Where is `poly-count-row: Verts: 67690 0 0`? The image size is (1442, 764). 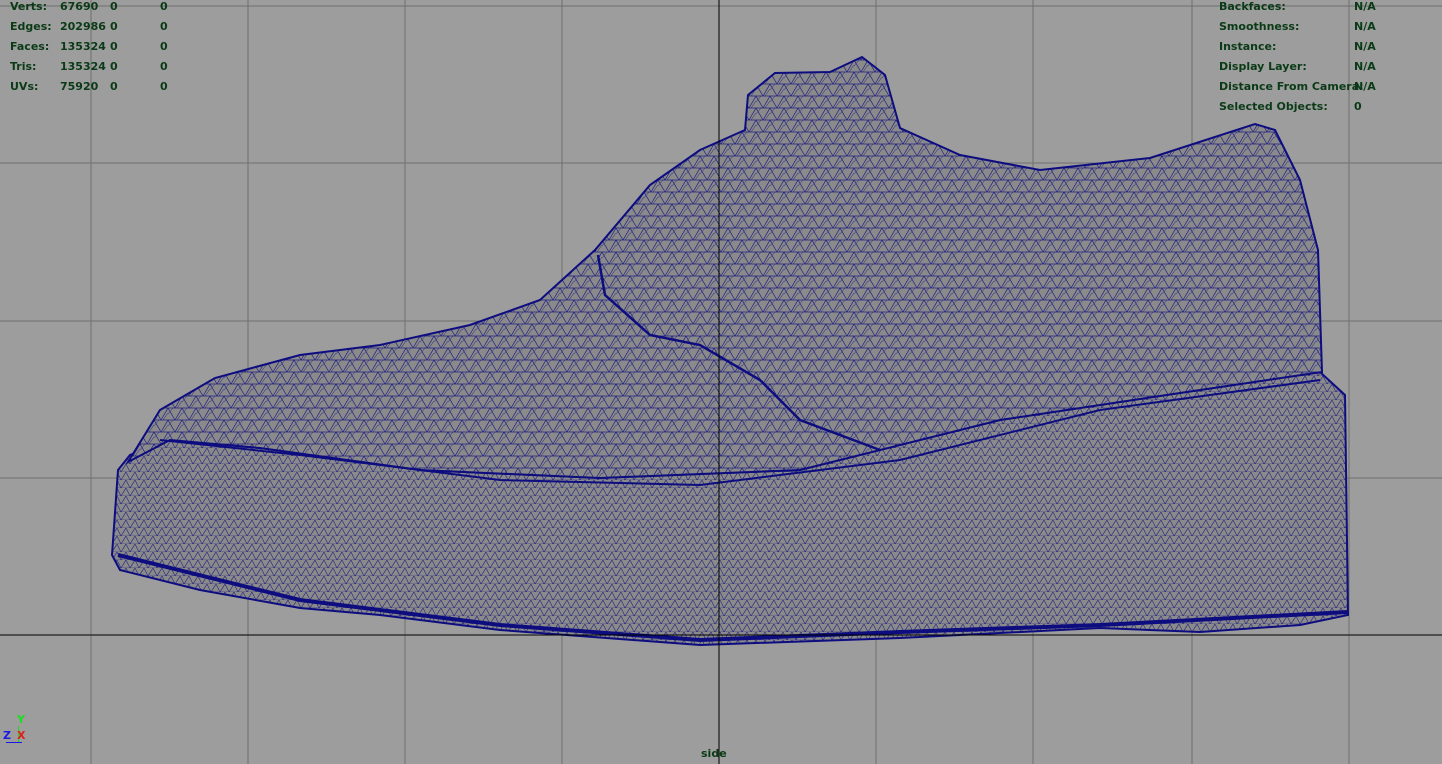
poly-count-row: Verts: 67690 0 0 is located at coordinates (95, 8).